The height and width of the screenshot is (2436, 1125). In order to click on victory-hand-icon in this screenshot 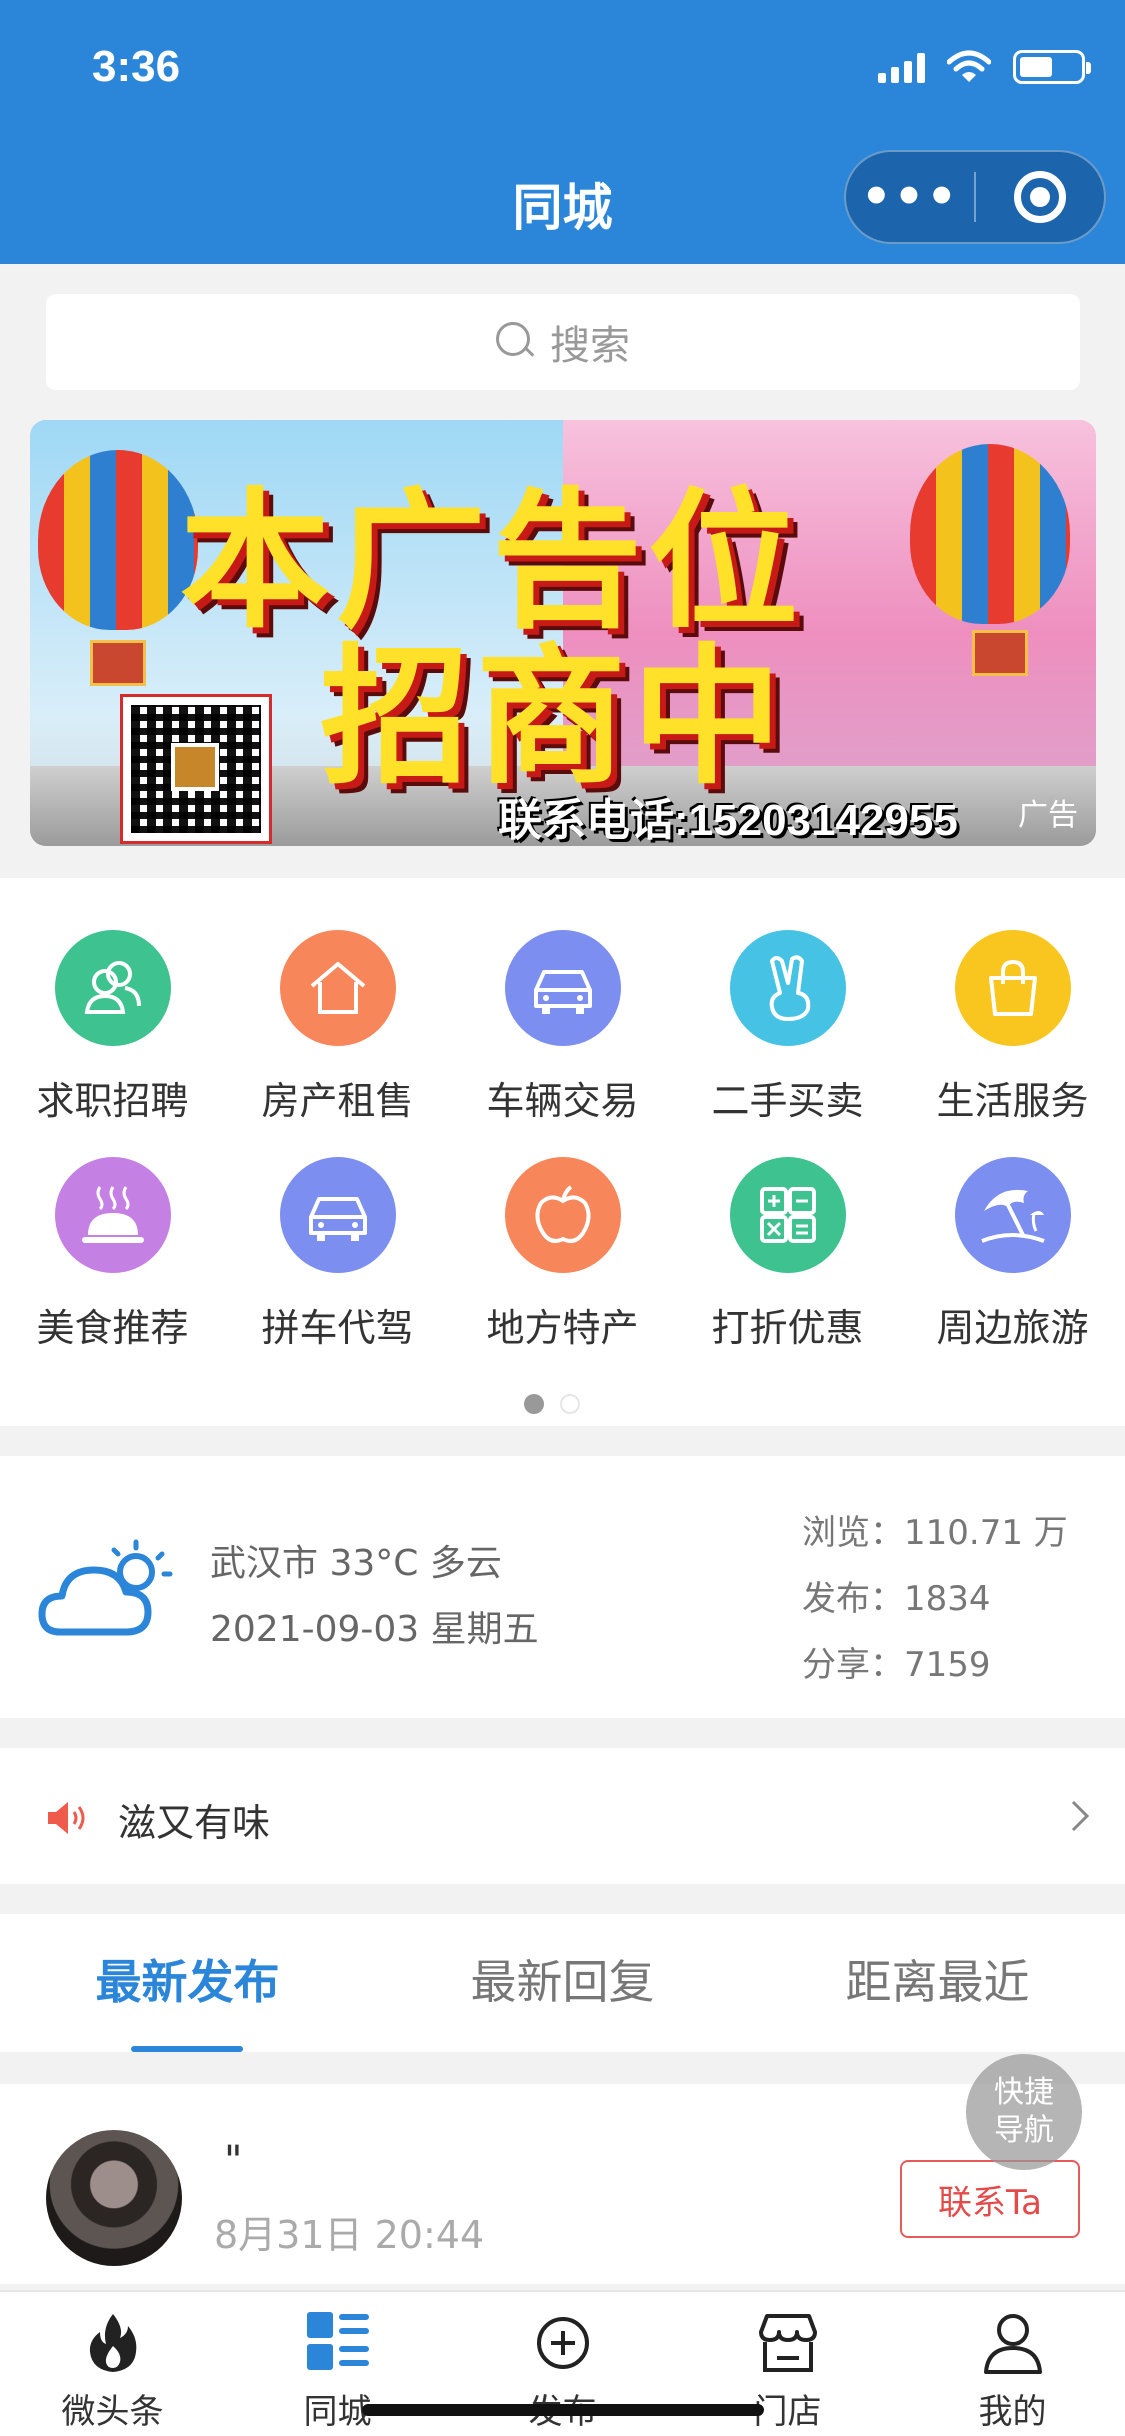, I will do `click(787, 988)`.